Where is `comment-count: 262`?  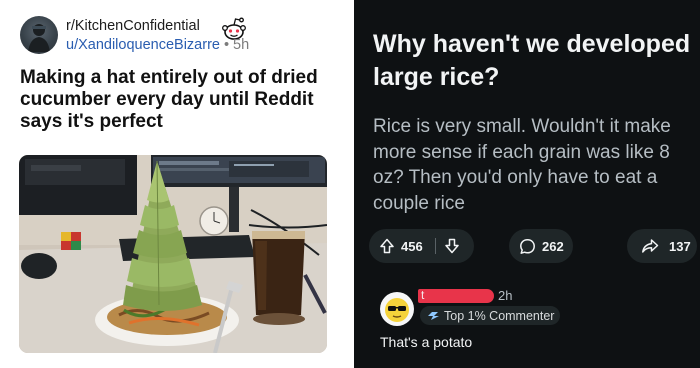 comment-count: 262 is located at coordinates (553, 246).